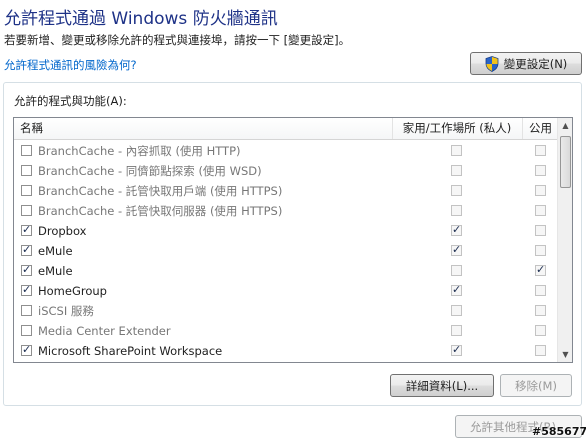 The height and width of the screenshot is (440, 586). What do you see at coordinates (66, 311) in the screenshot?
I see `program-name: iSCSI 服務` at bounding box center [66, 311].